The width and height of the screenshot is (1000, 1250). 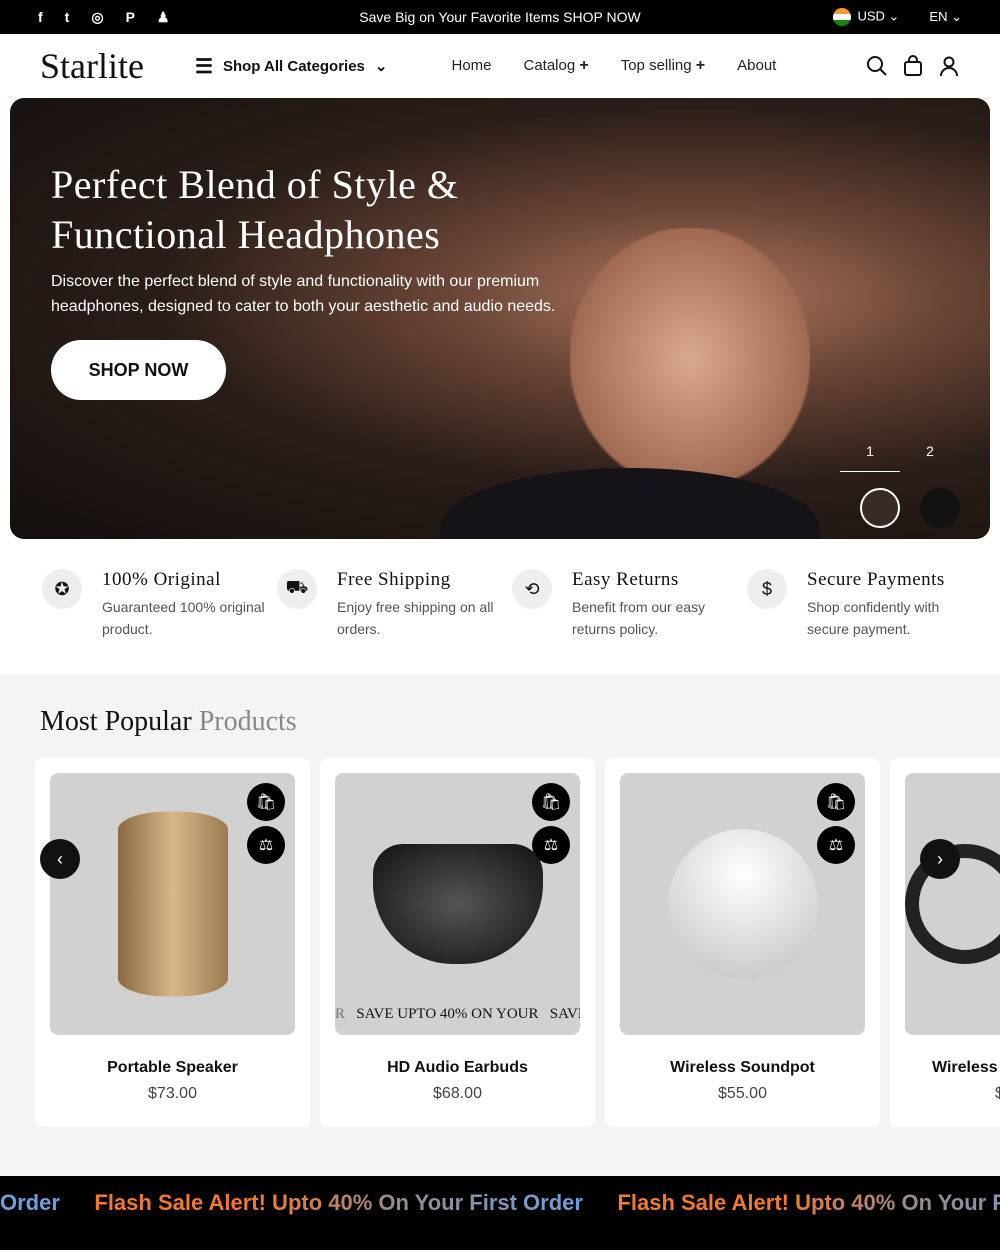 I want to click on product-price: $, so click(x=997, y=1093).